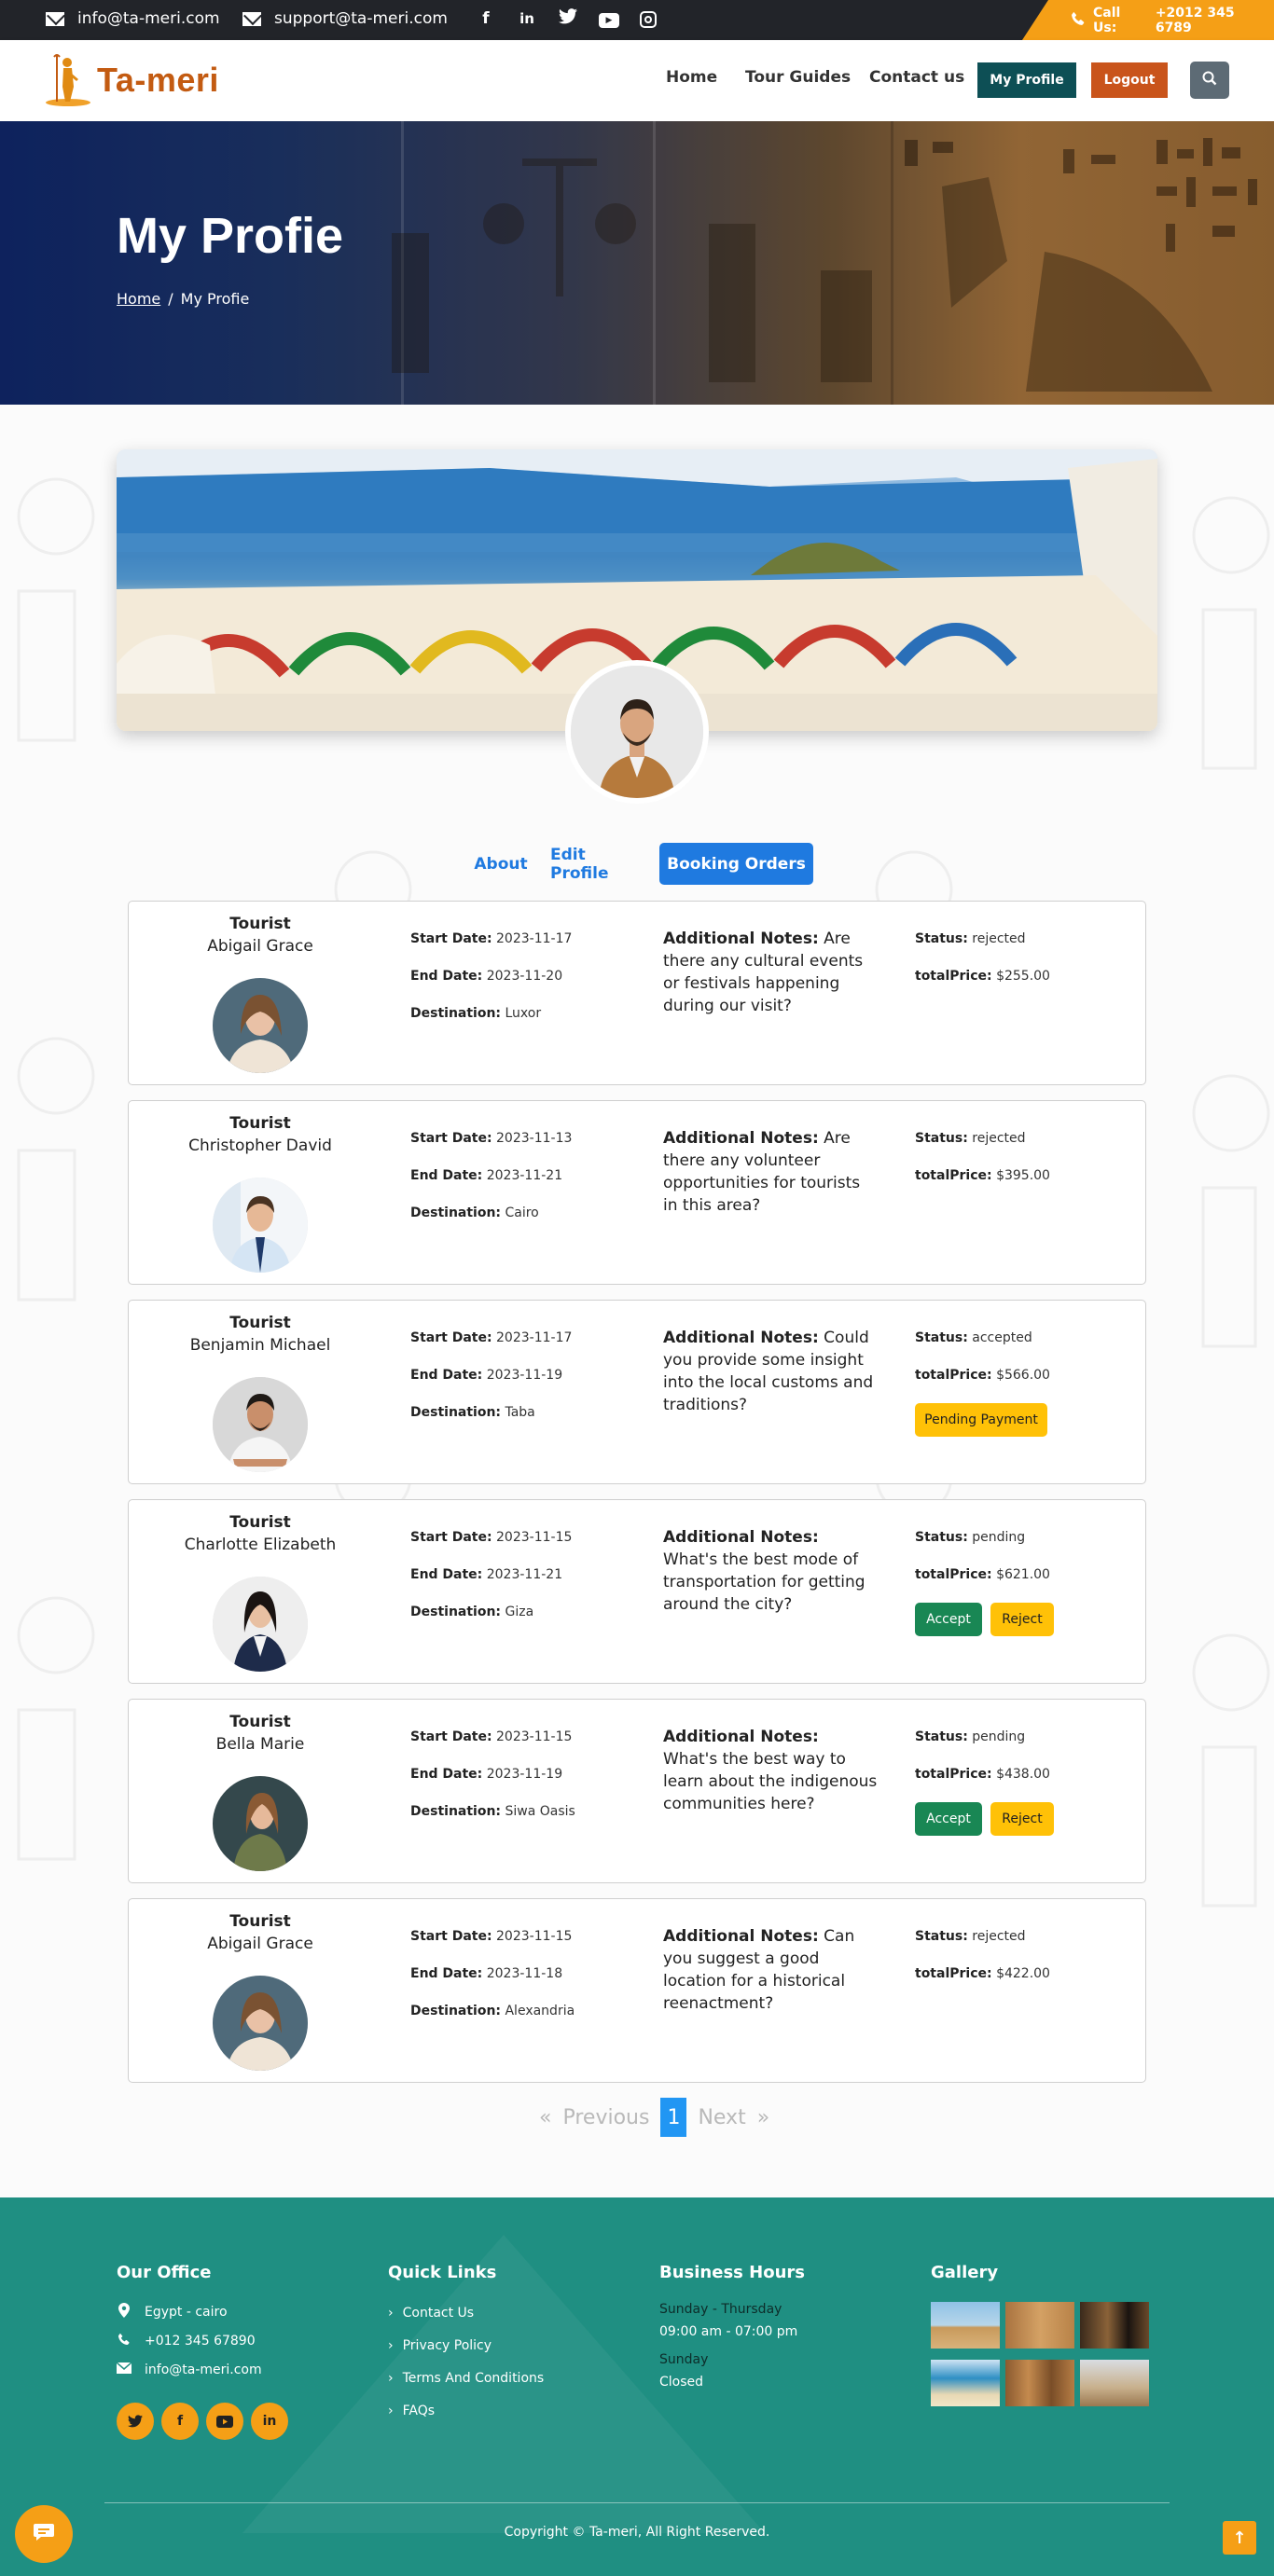 The image size is (1274, 2576). Describe the element at coordinates (431, 2313) in the screenshot. I see `footer-link-contact-us: › Contact Us` at that location.